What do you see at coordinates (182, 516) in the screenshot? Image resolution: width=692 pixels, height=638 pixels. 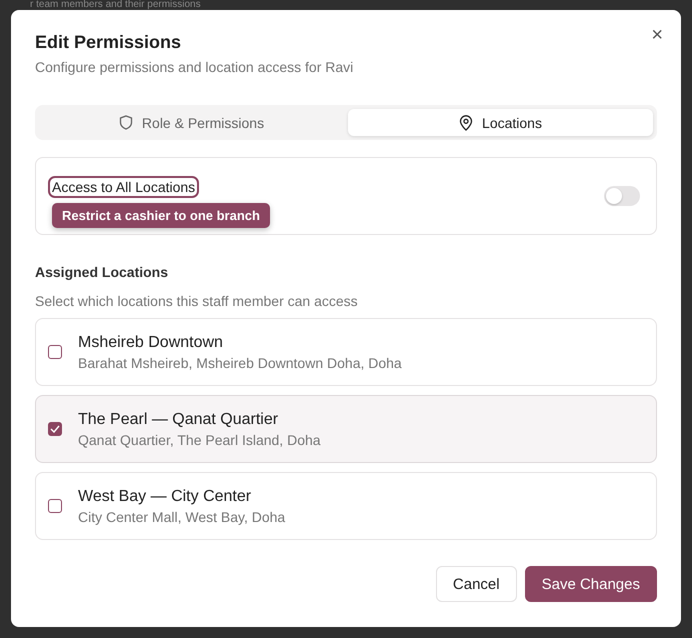 I see `location-address: City Center Mall, West Bay, Doha` at bounding box center [182, 516].